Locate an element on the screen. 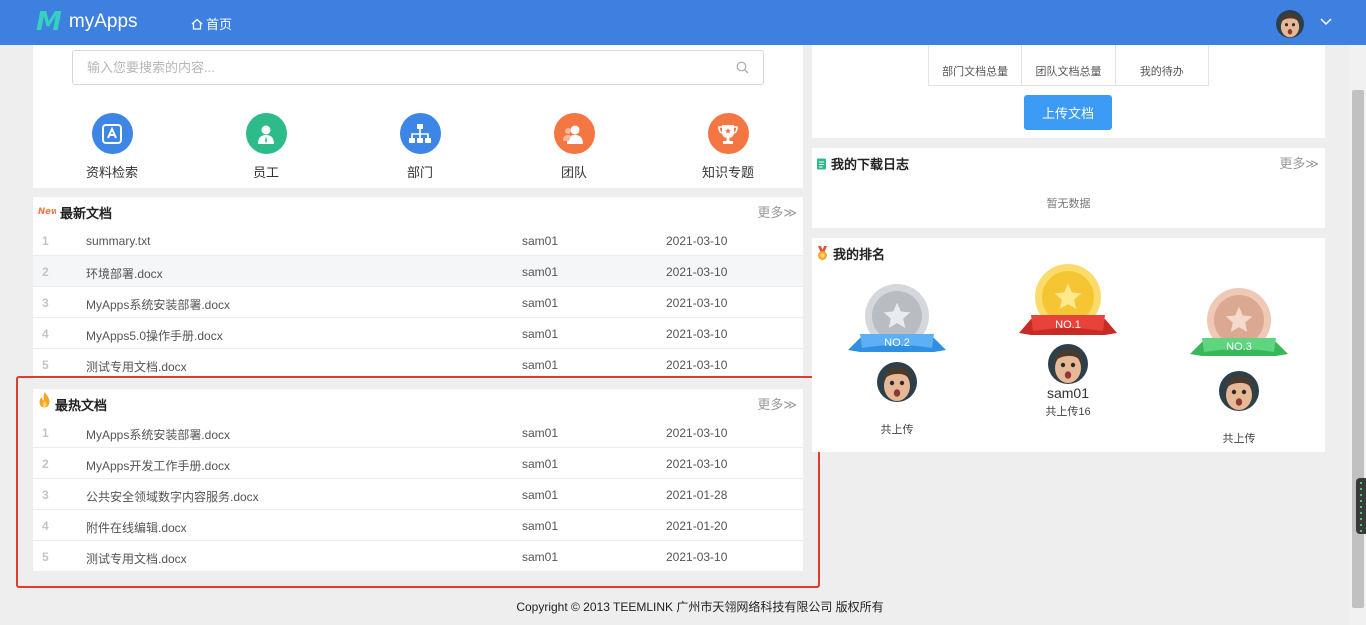 The height and width of the screenshot is (625, 1366). rank-badge-1: NO.1 is located at coordinates (1068, 325).